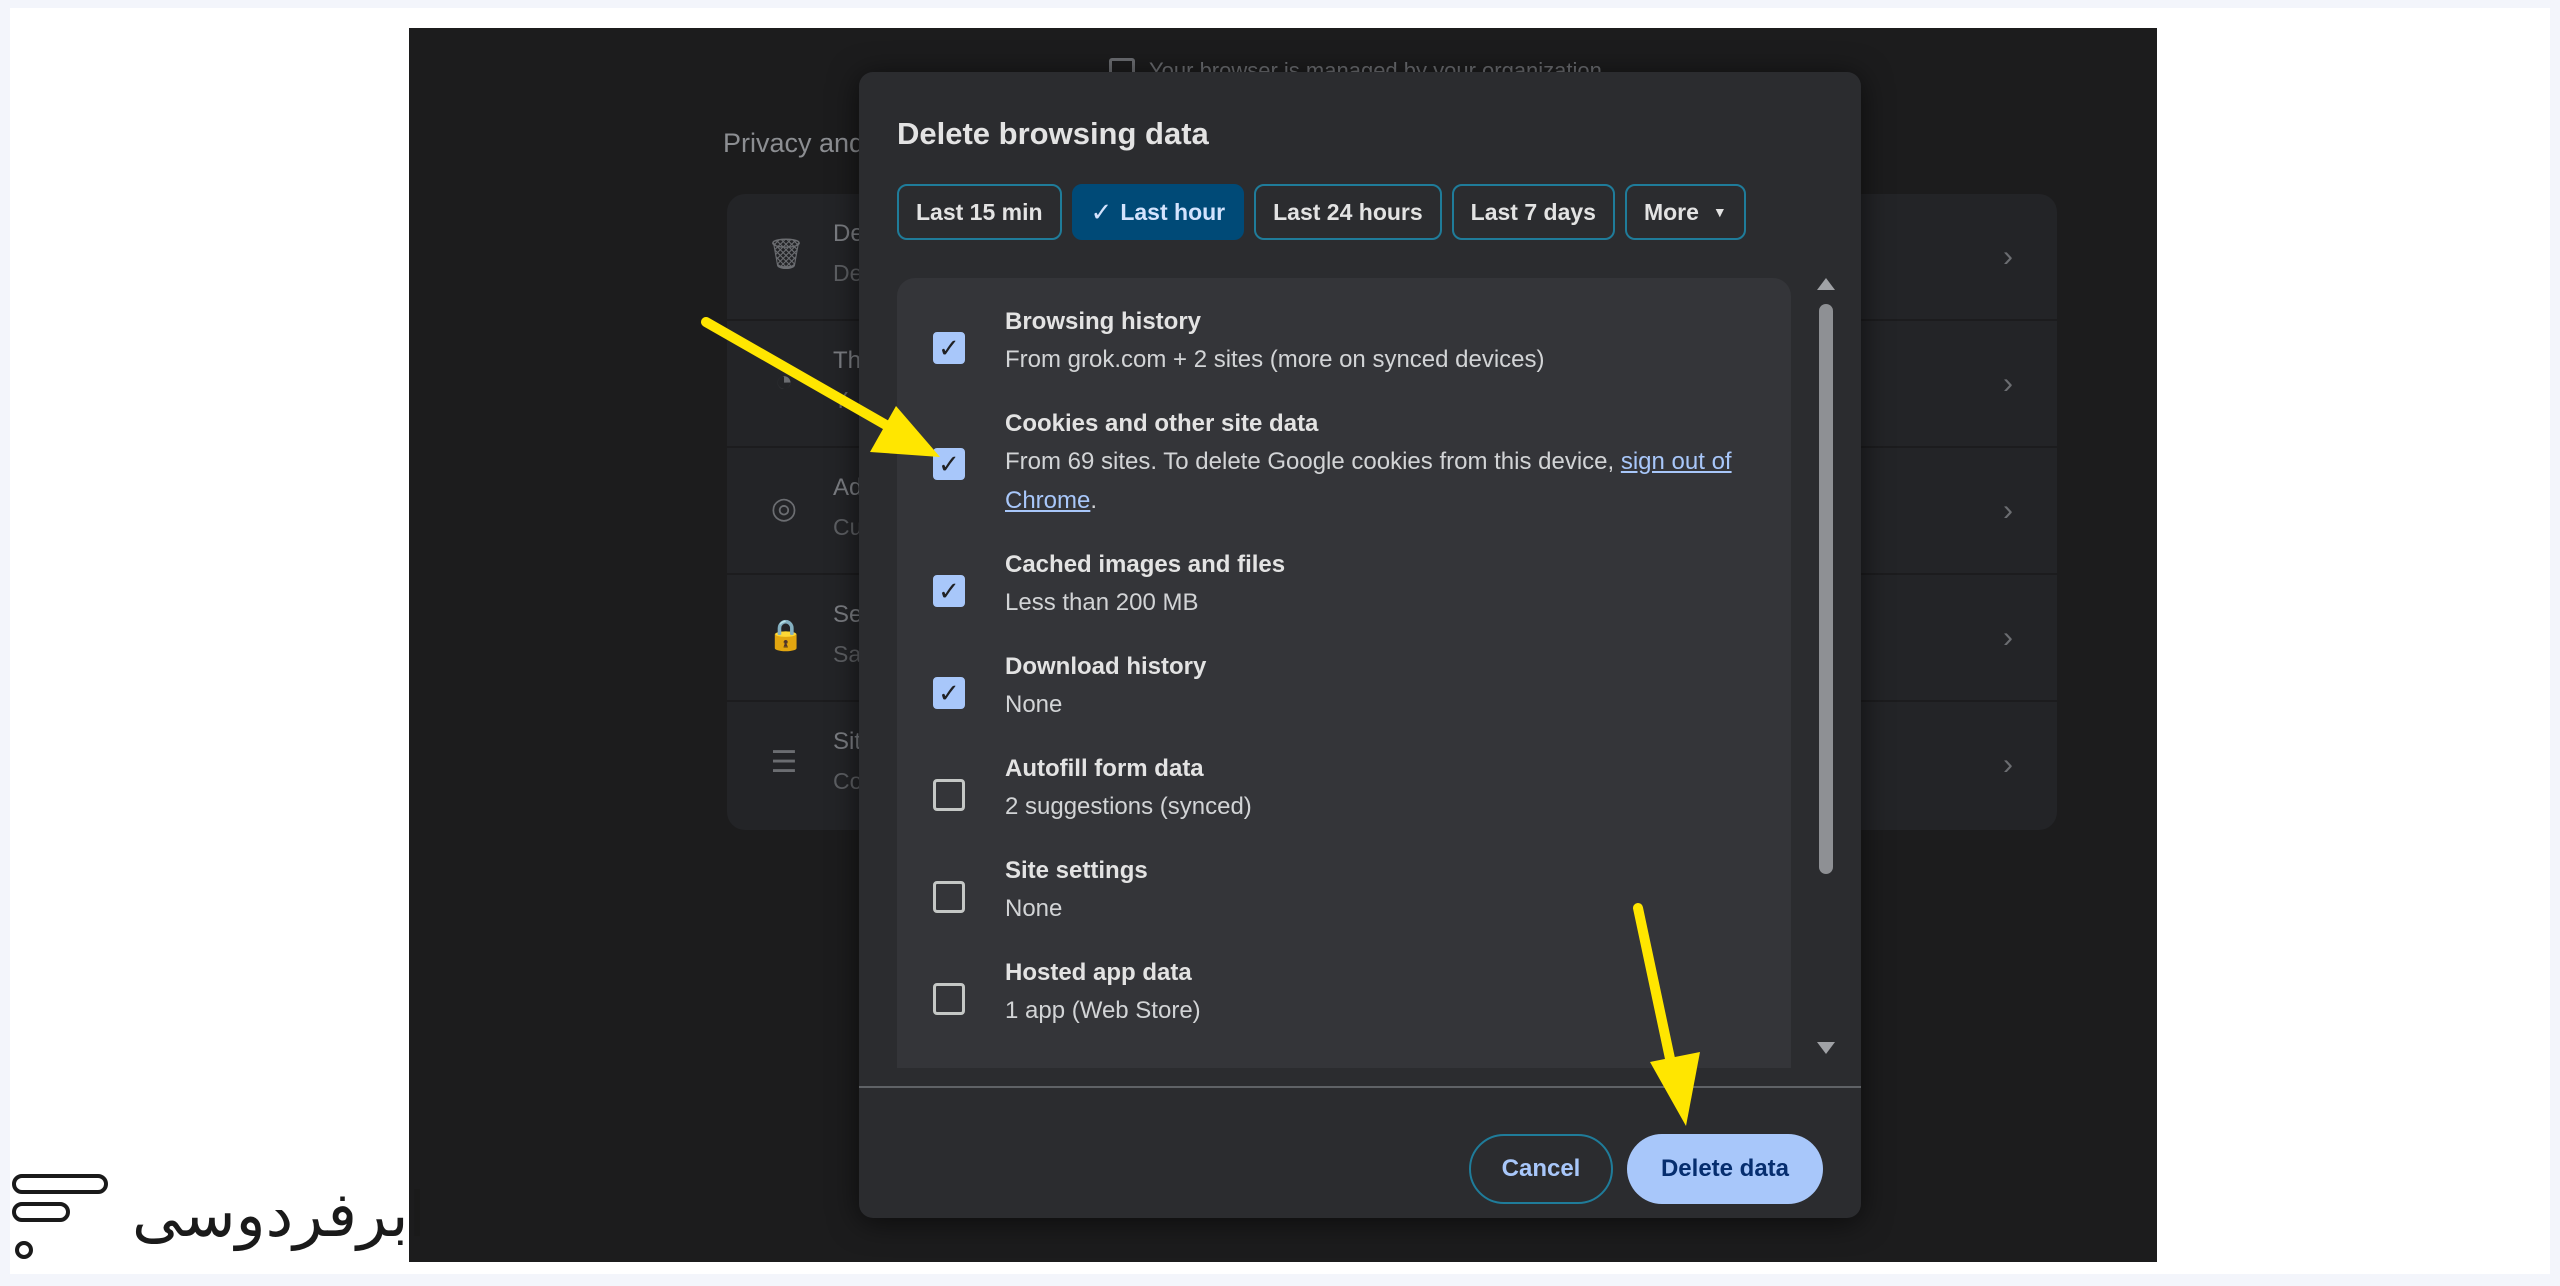 Image resolution: width=2560 pixels, height=1286 pixels. Describe the element at coordinates (841, 400) in the screenshot. I see `row-subtitle: Y` at that location.